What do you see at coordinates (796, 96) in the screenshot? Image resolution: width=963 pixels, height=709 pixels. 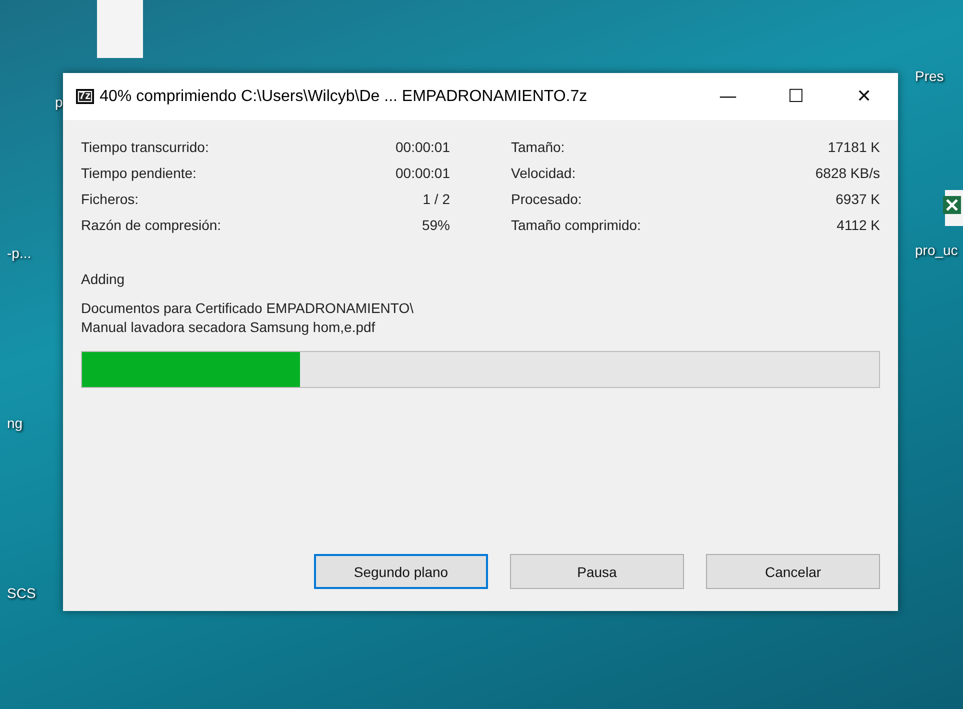 I see `maximize-button: ☐` at bounding box center [796, 96].